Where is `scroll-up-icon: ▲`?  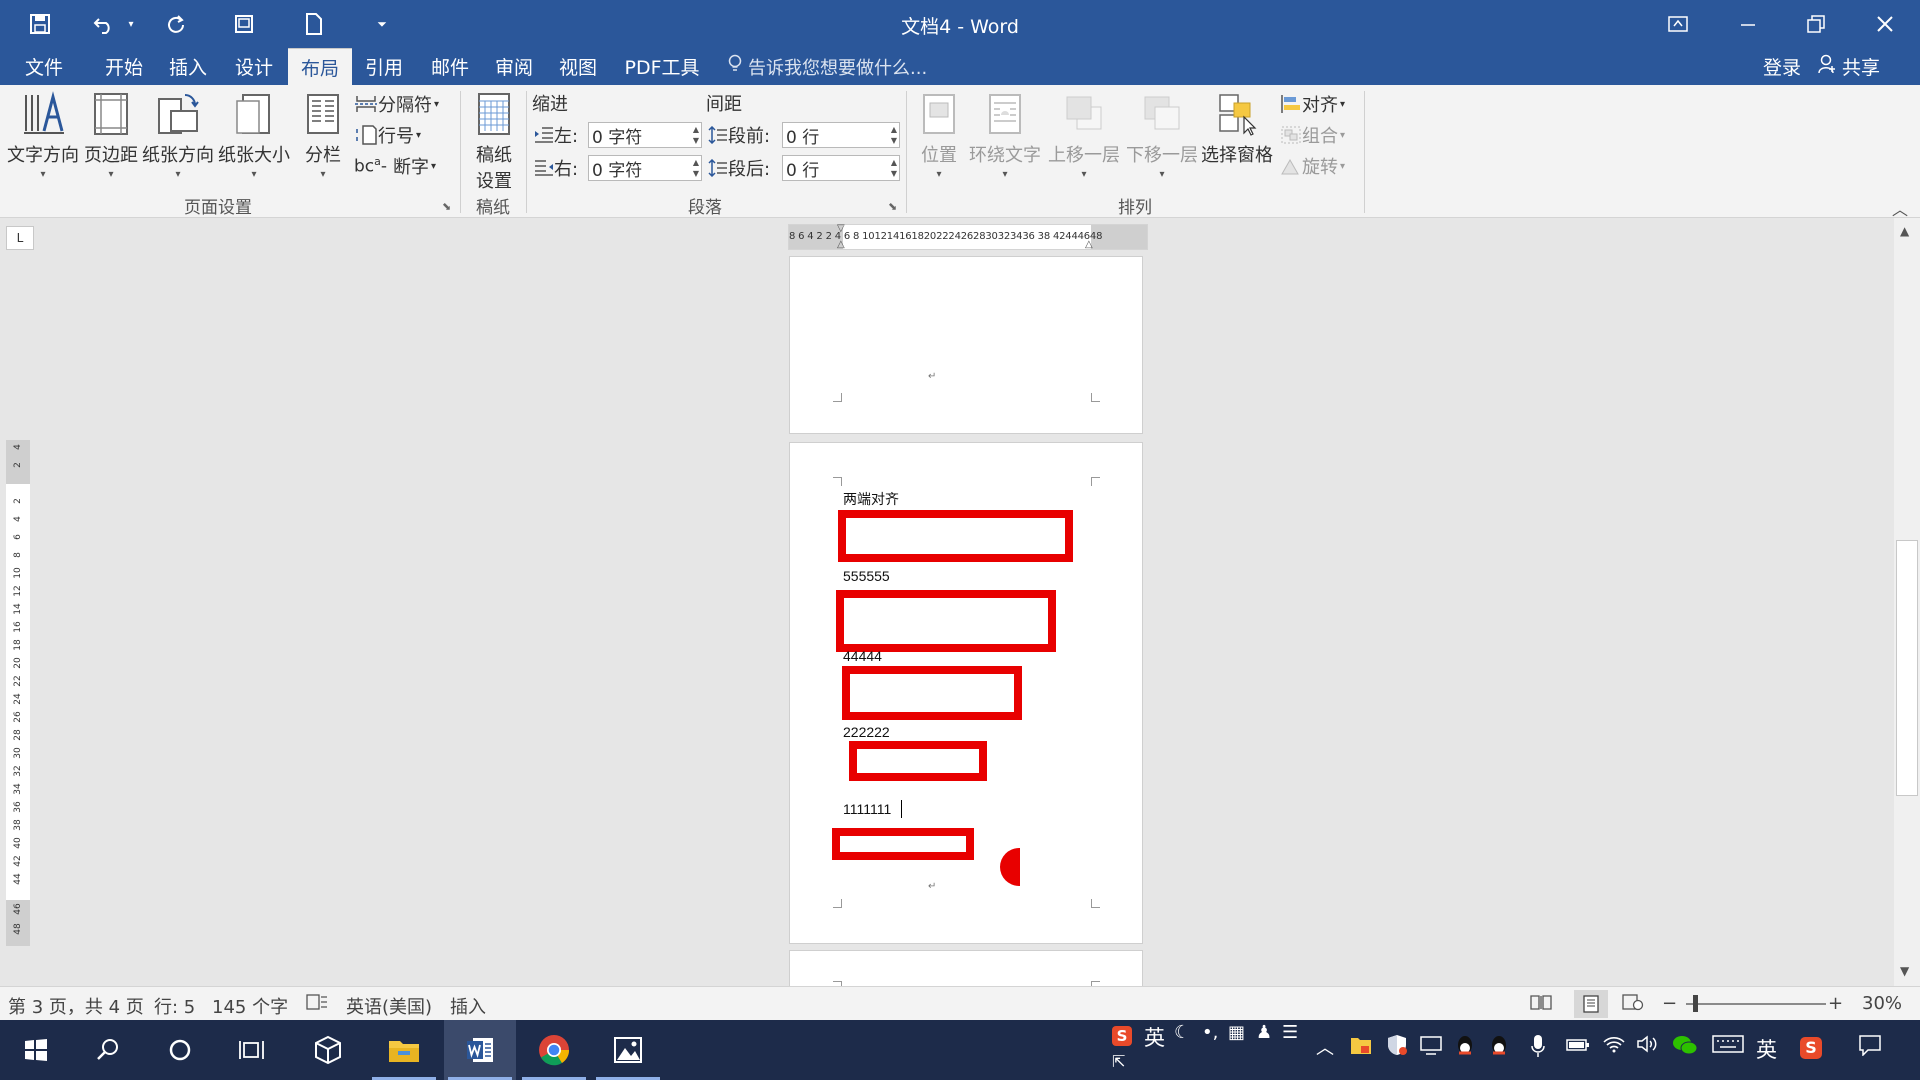 scroll-up-icon: ▲ is located at coordinates (1904, 231).